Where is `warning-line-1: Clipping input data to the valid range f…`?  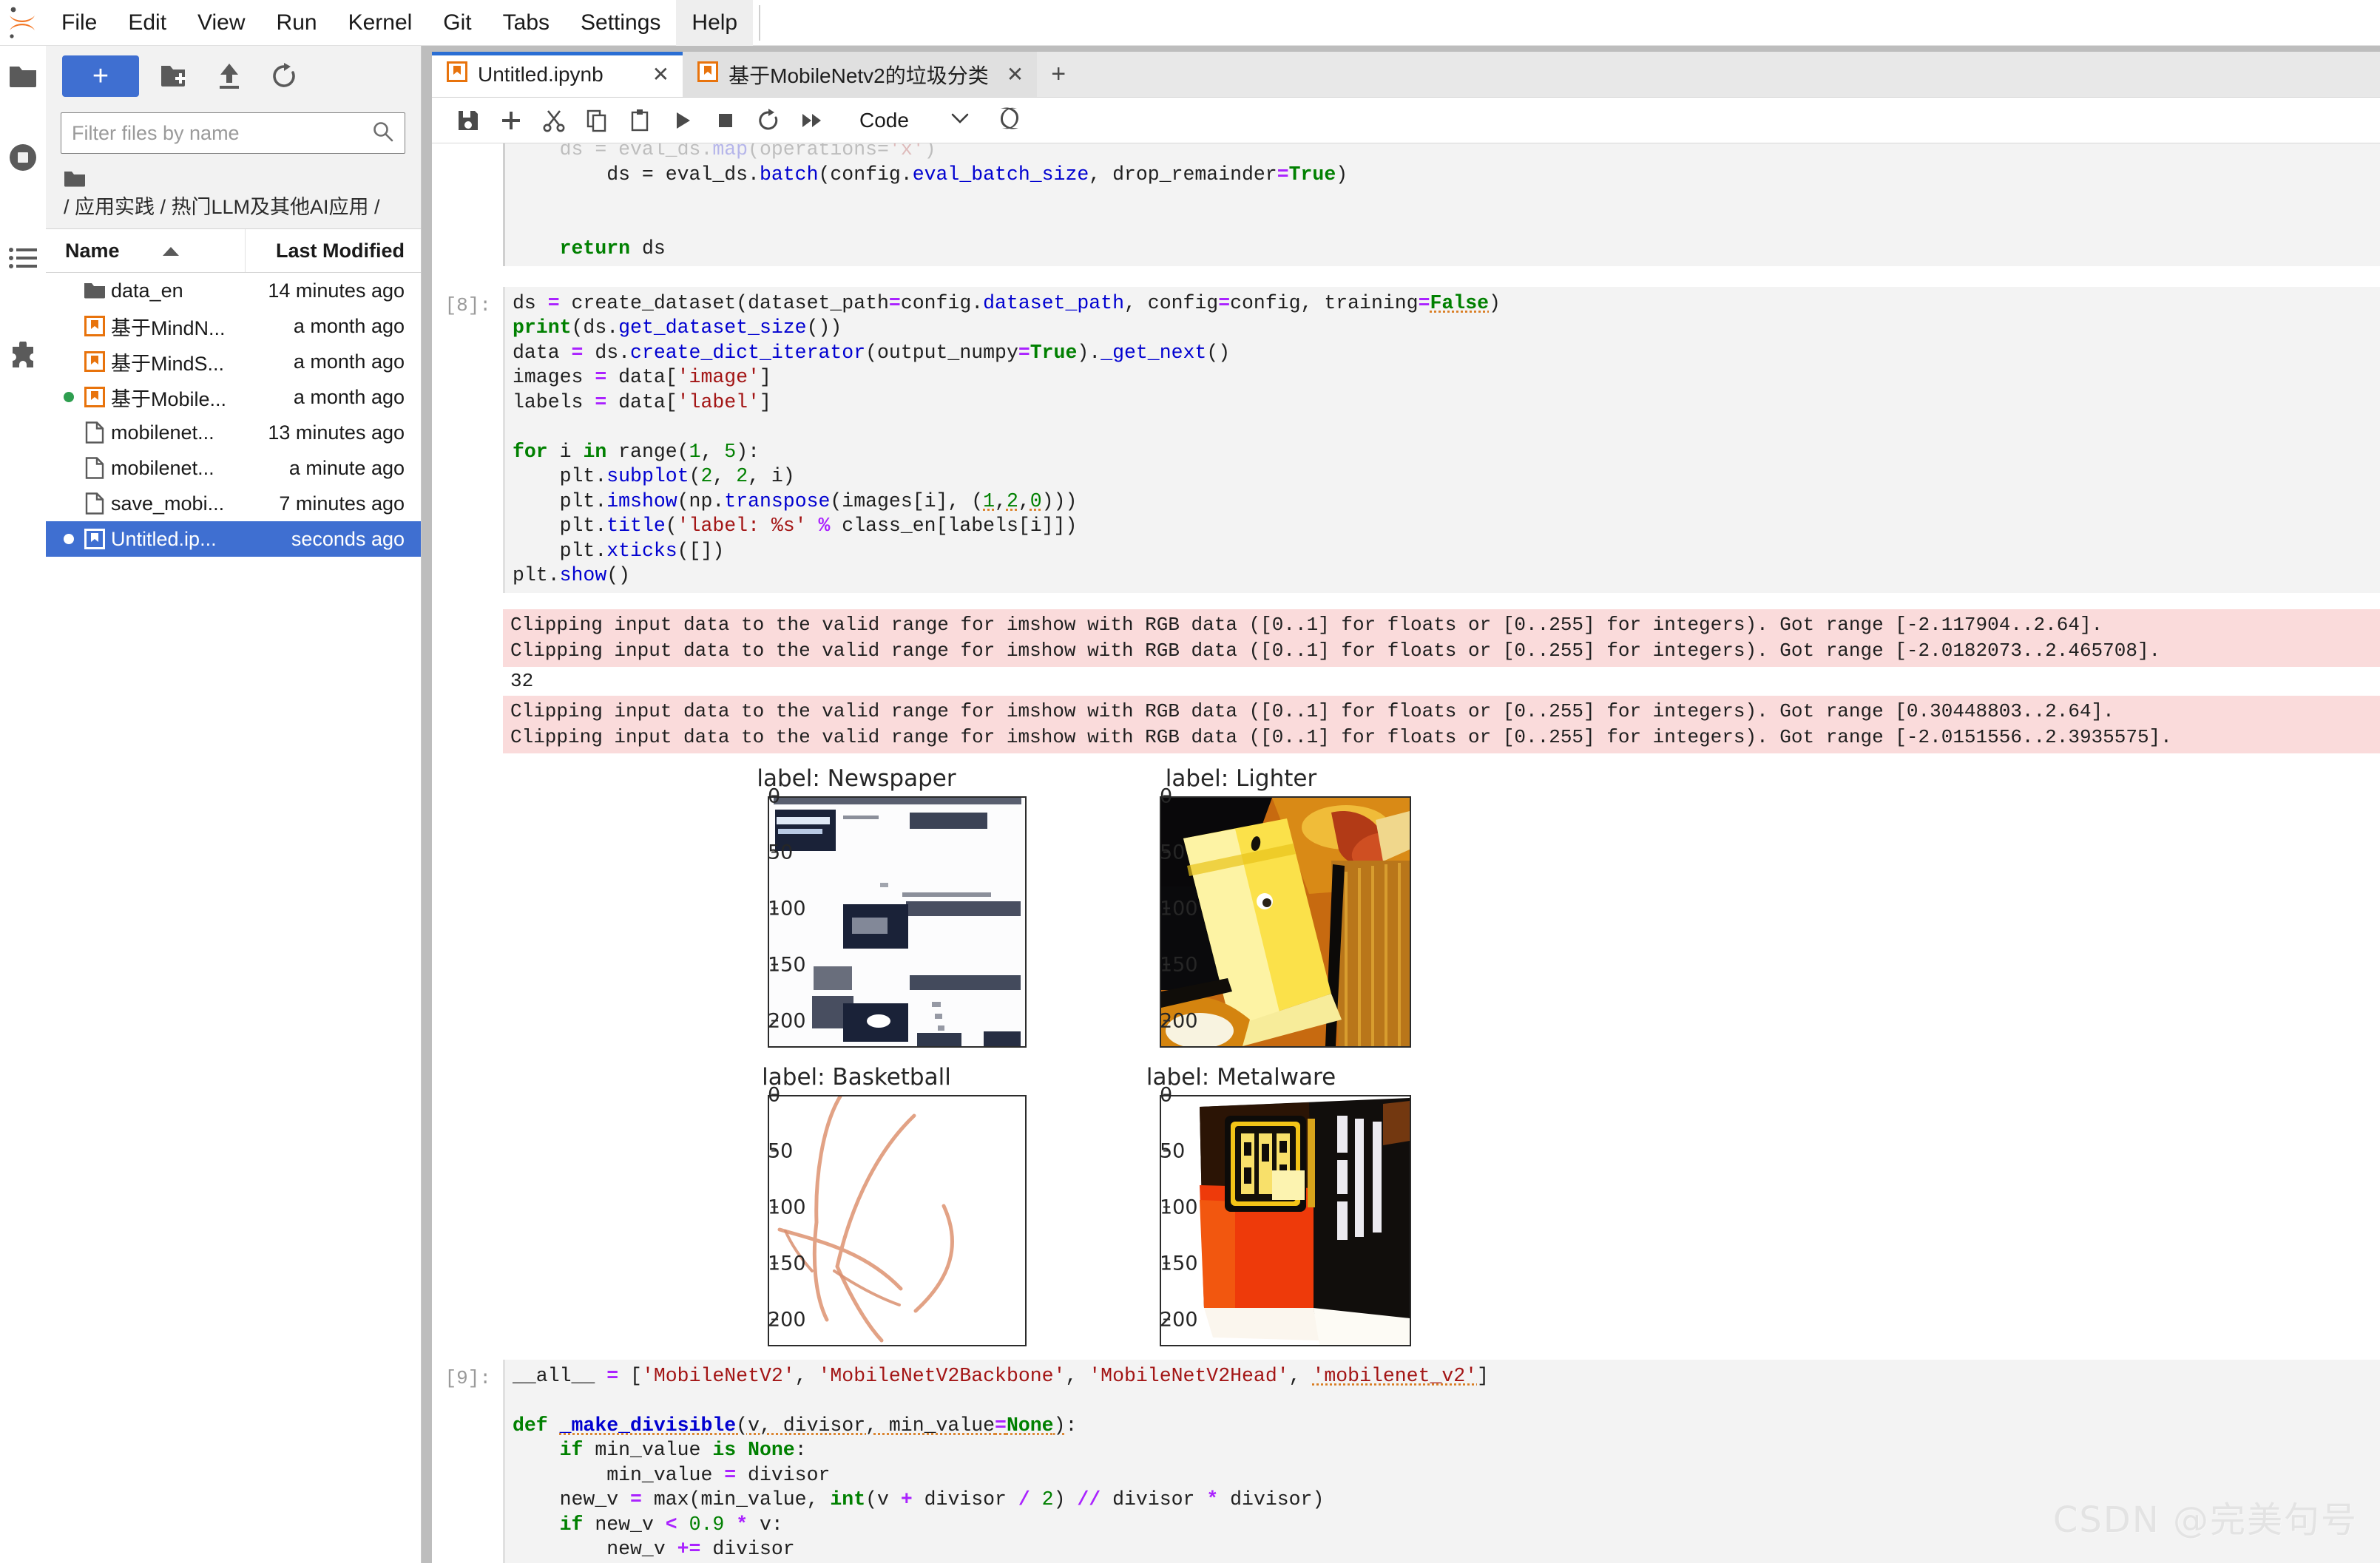 warning-line-1: Clipping input data to the valid range f… is located at coordinates (1306, 624).